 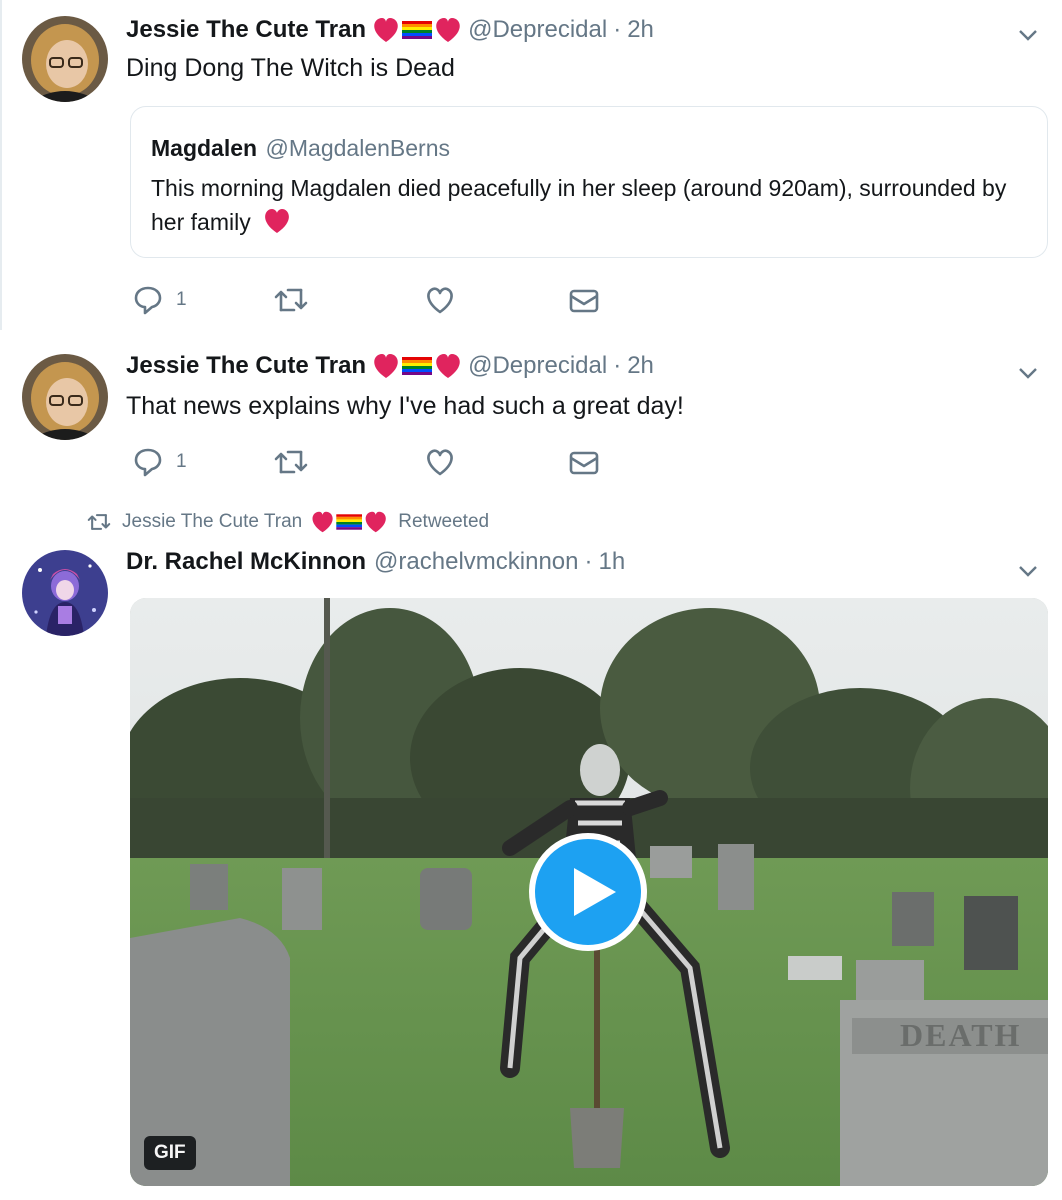 I want to click on gif-badge: GIF, so click(x=170, y=1153).